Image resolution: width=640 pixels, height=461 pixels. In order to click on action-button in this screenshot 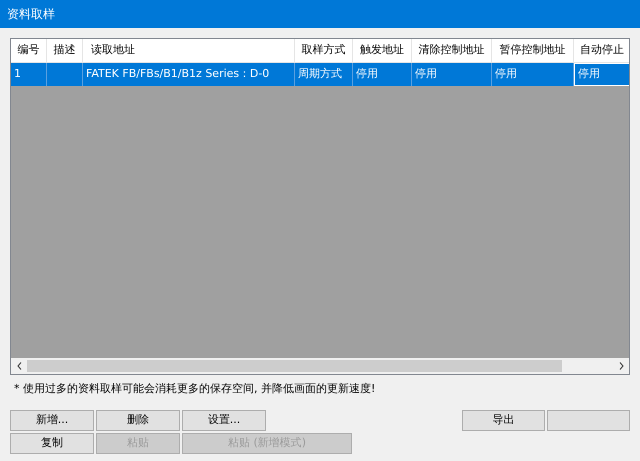, I will do `click(588, 420)`.